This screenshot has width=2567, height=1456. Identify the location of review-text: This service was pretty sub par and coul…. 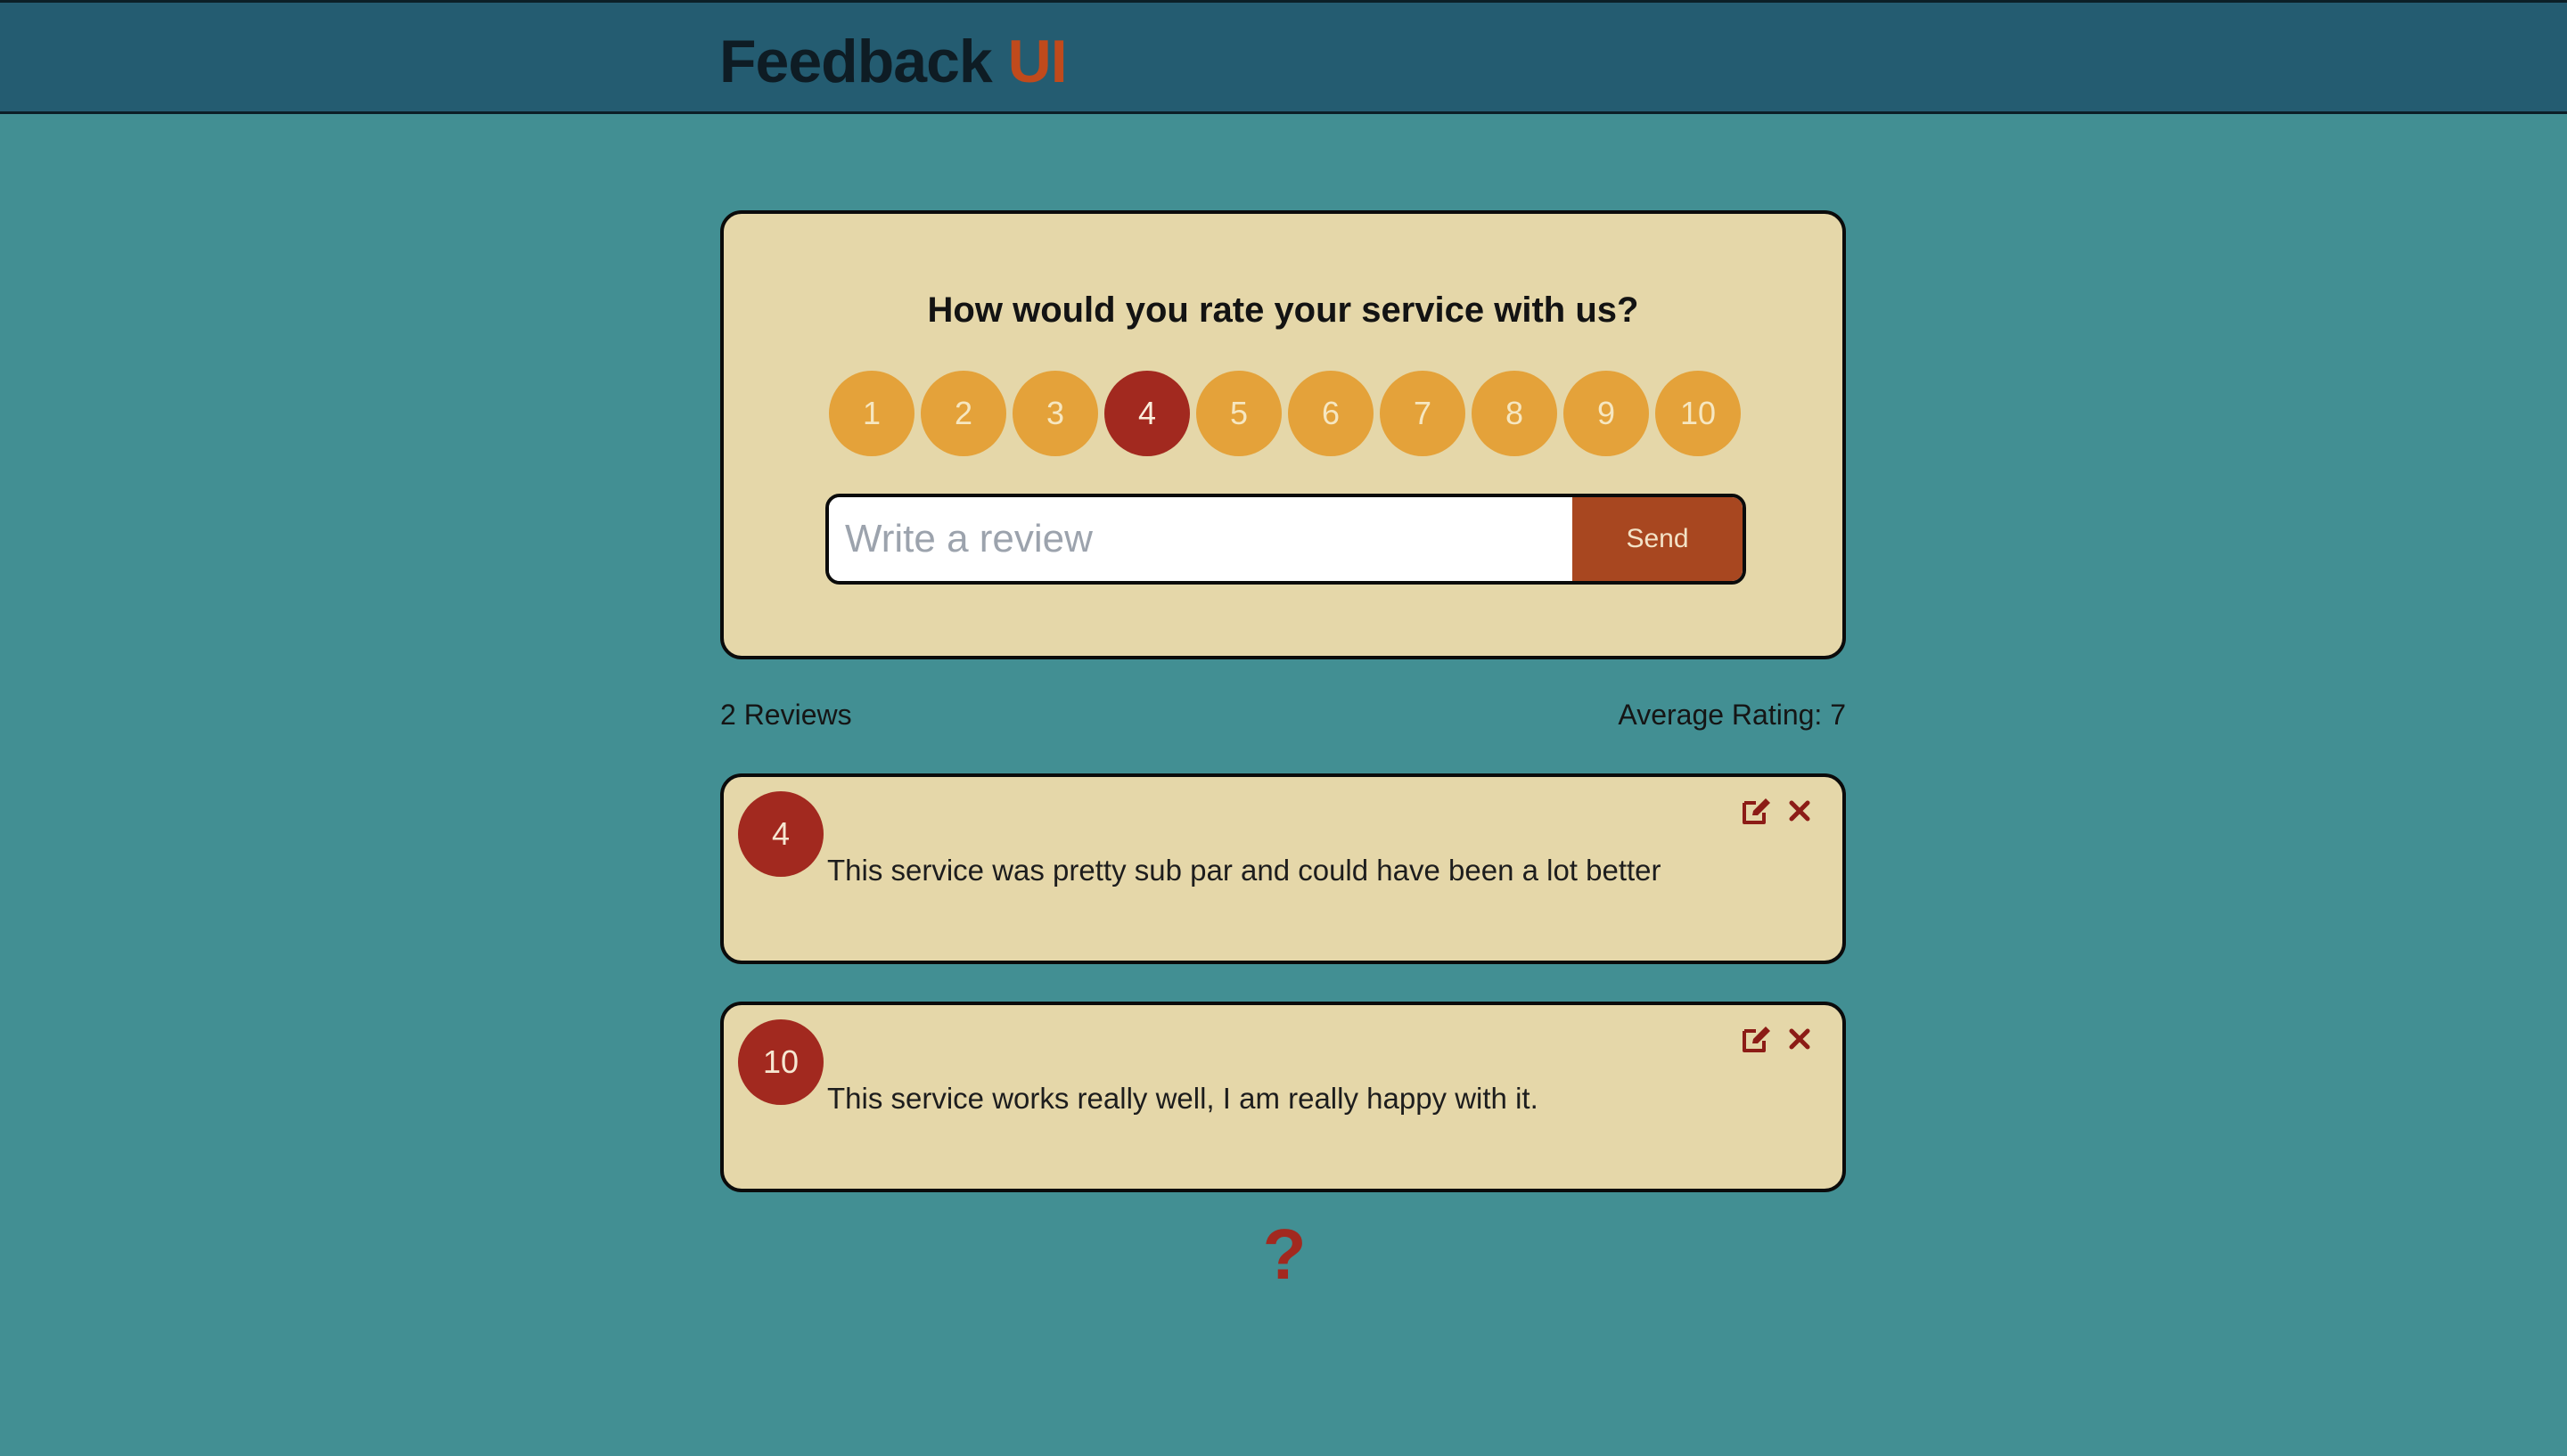
(1244, 870).